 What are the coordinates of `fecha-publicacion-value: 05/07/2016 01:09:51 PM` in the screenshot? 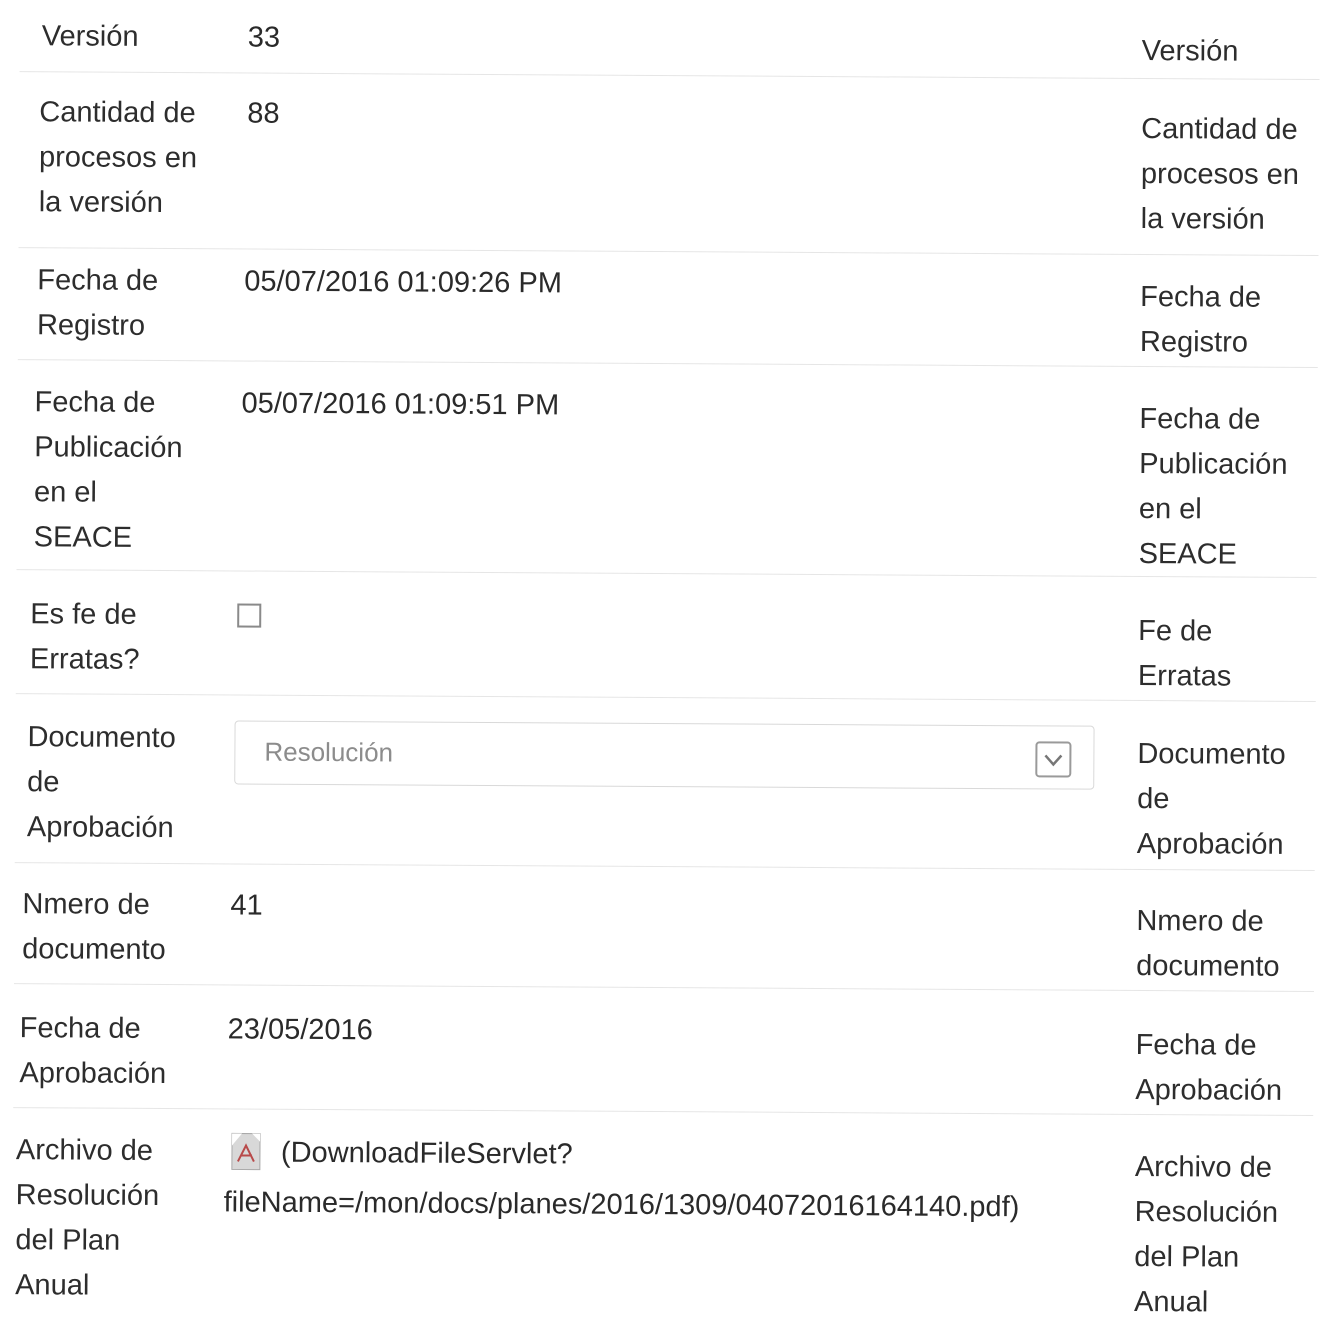 It's located at (400, 404).